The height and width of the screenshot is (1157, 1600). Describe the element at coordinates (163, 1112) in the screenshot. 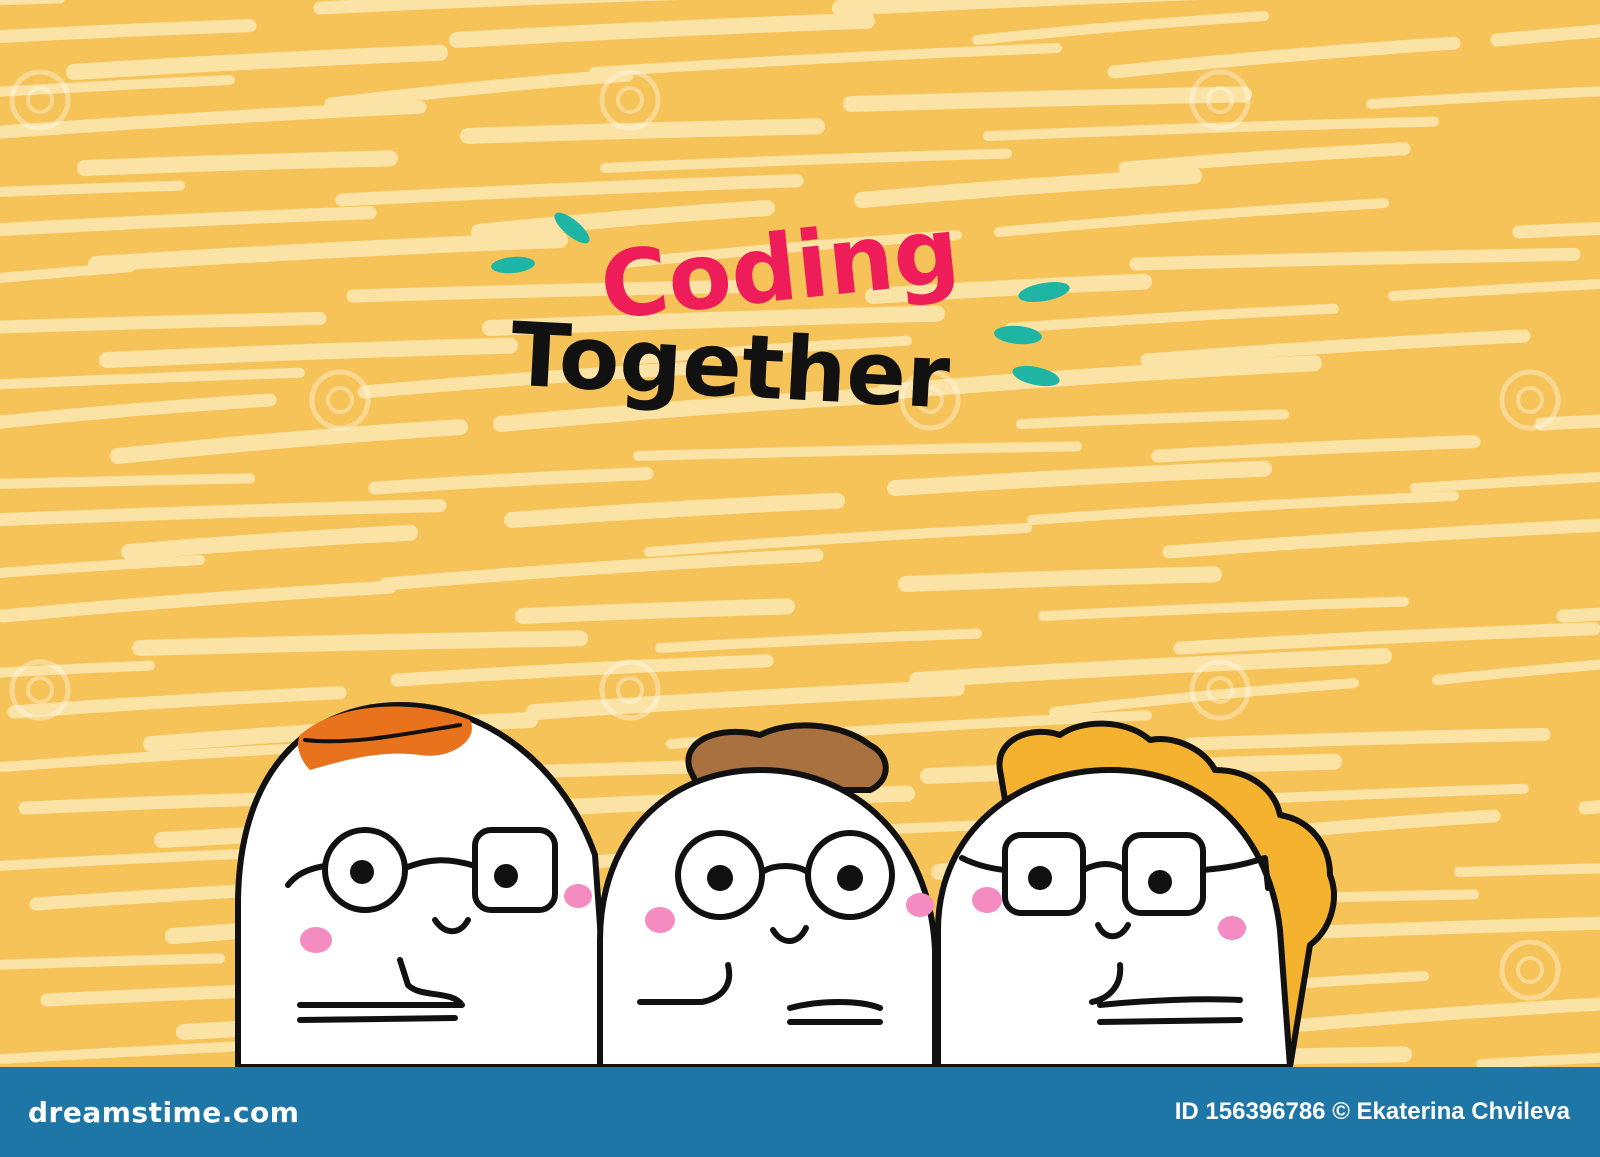

I see `footer-logo: dreamstime.com` at that location.